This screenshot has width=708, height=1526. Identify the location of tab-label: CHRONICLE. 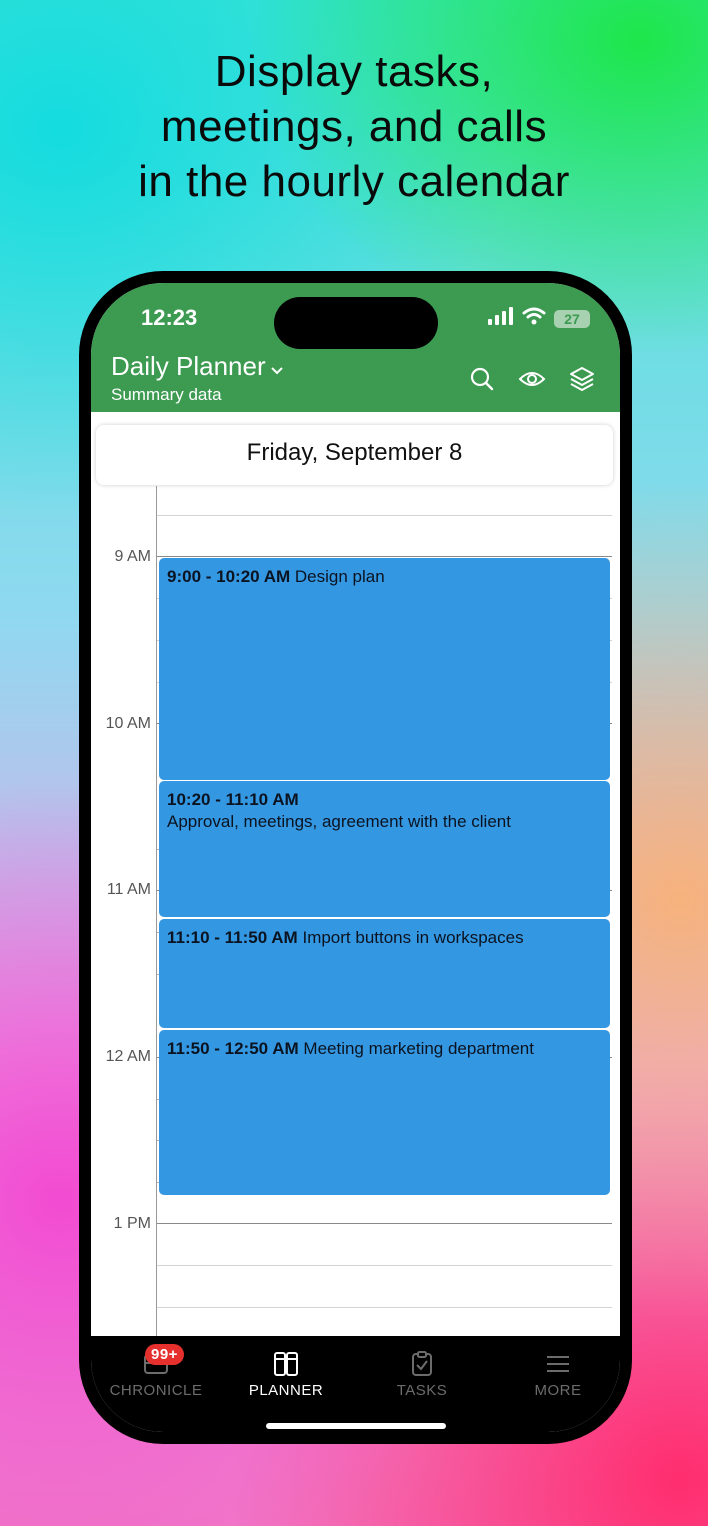
(156, 1390).